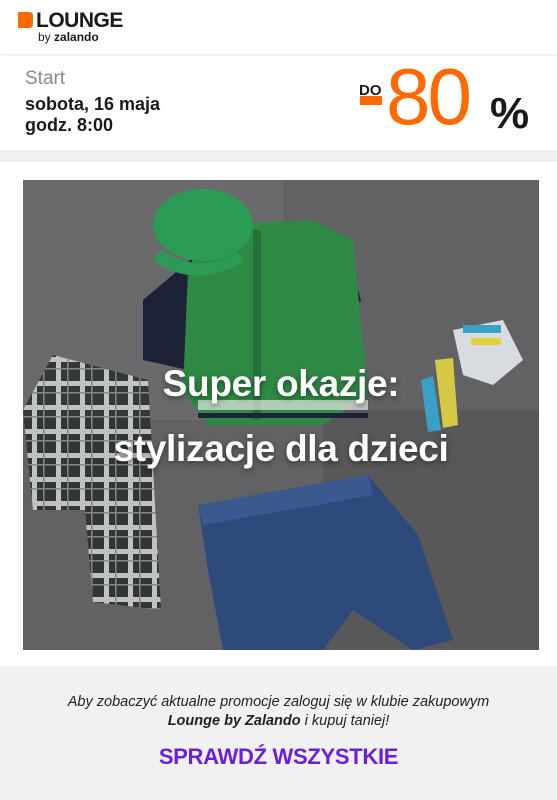 This screenshot has height=800, width=557. I want to click on lounge-logo: LOUNGE by zalando, so click(83, 28).